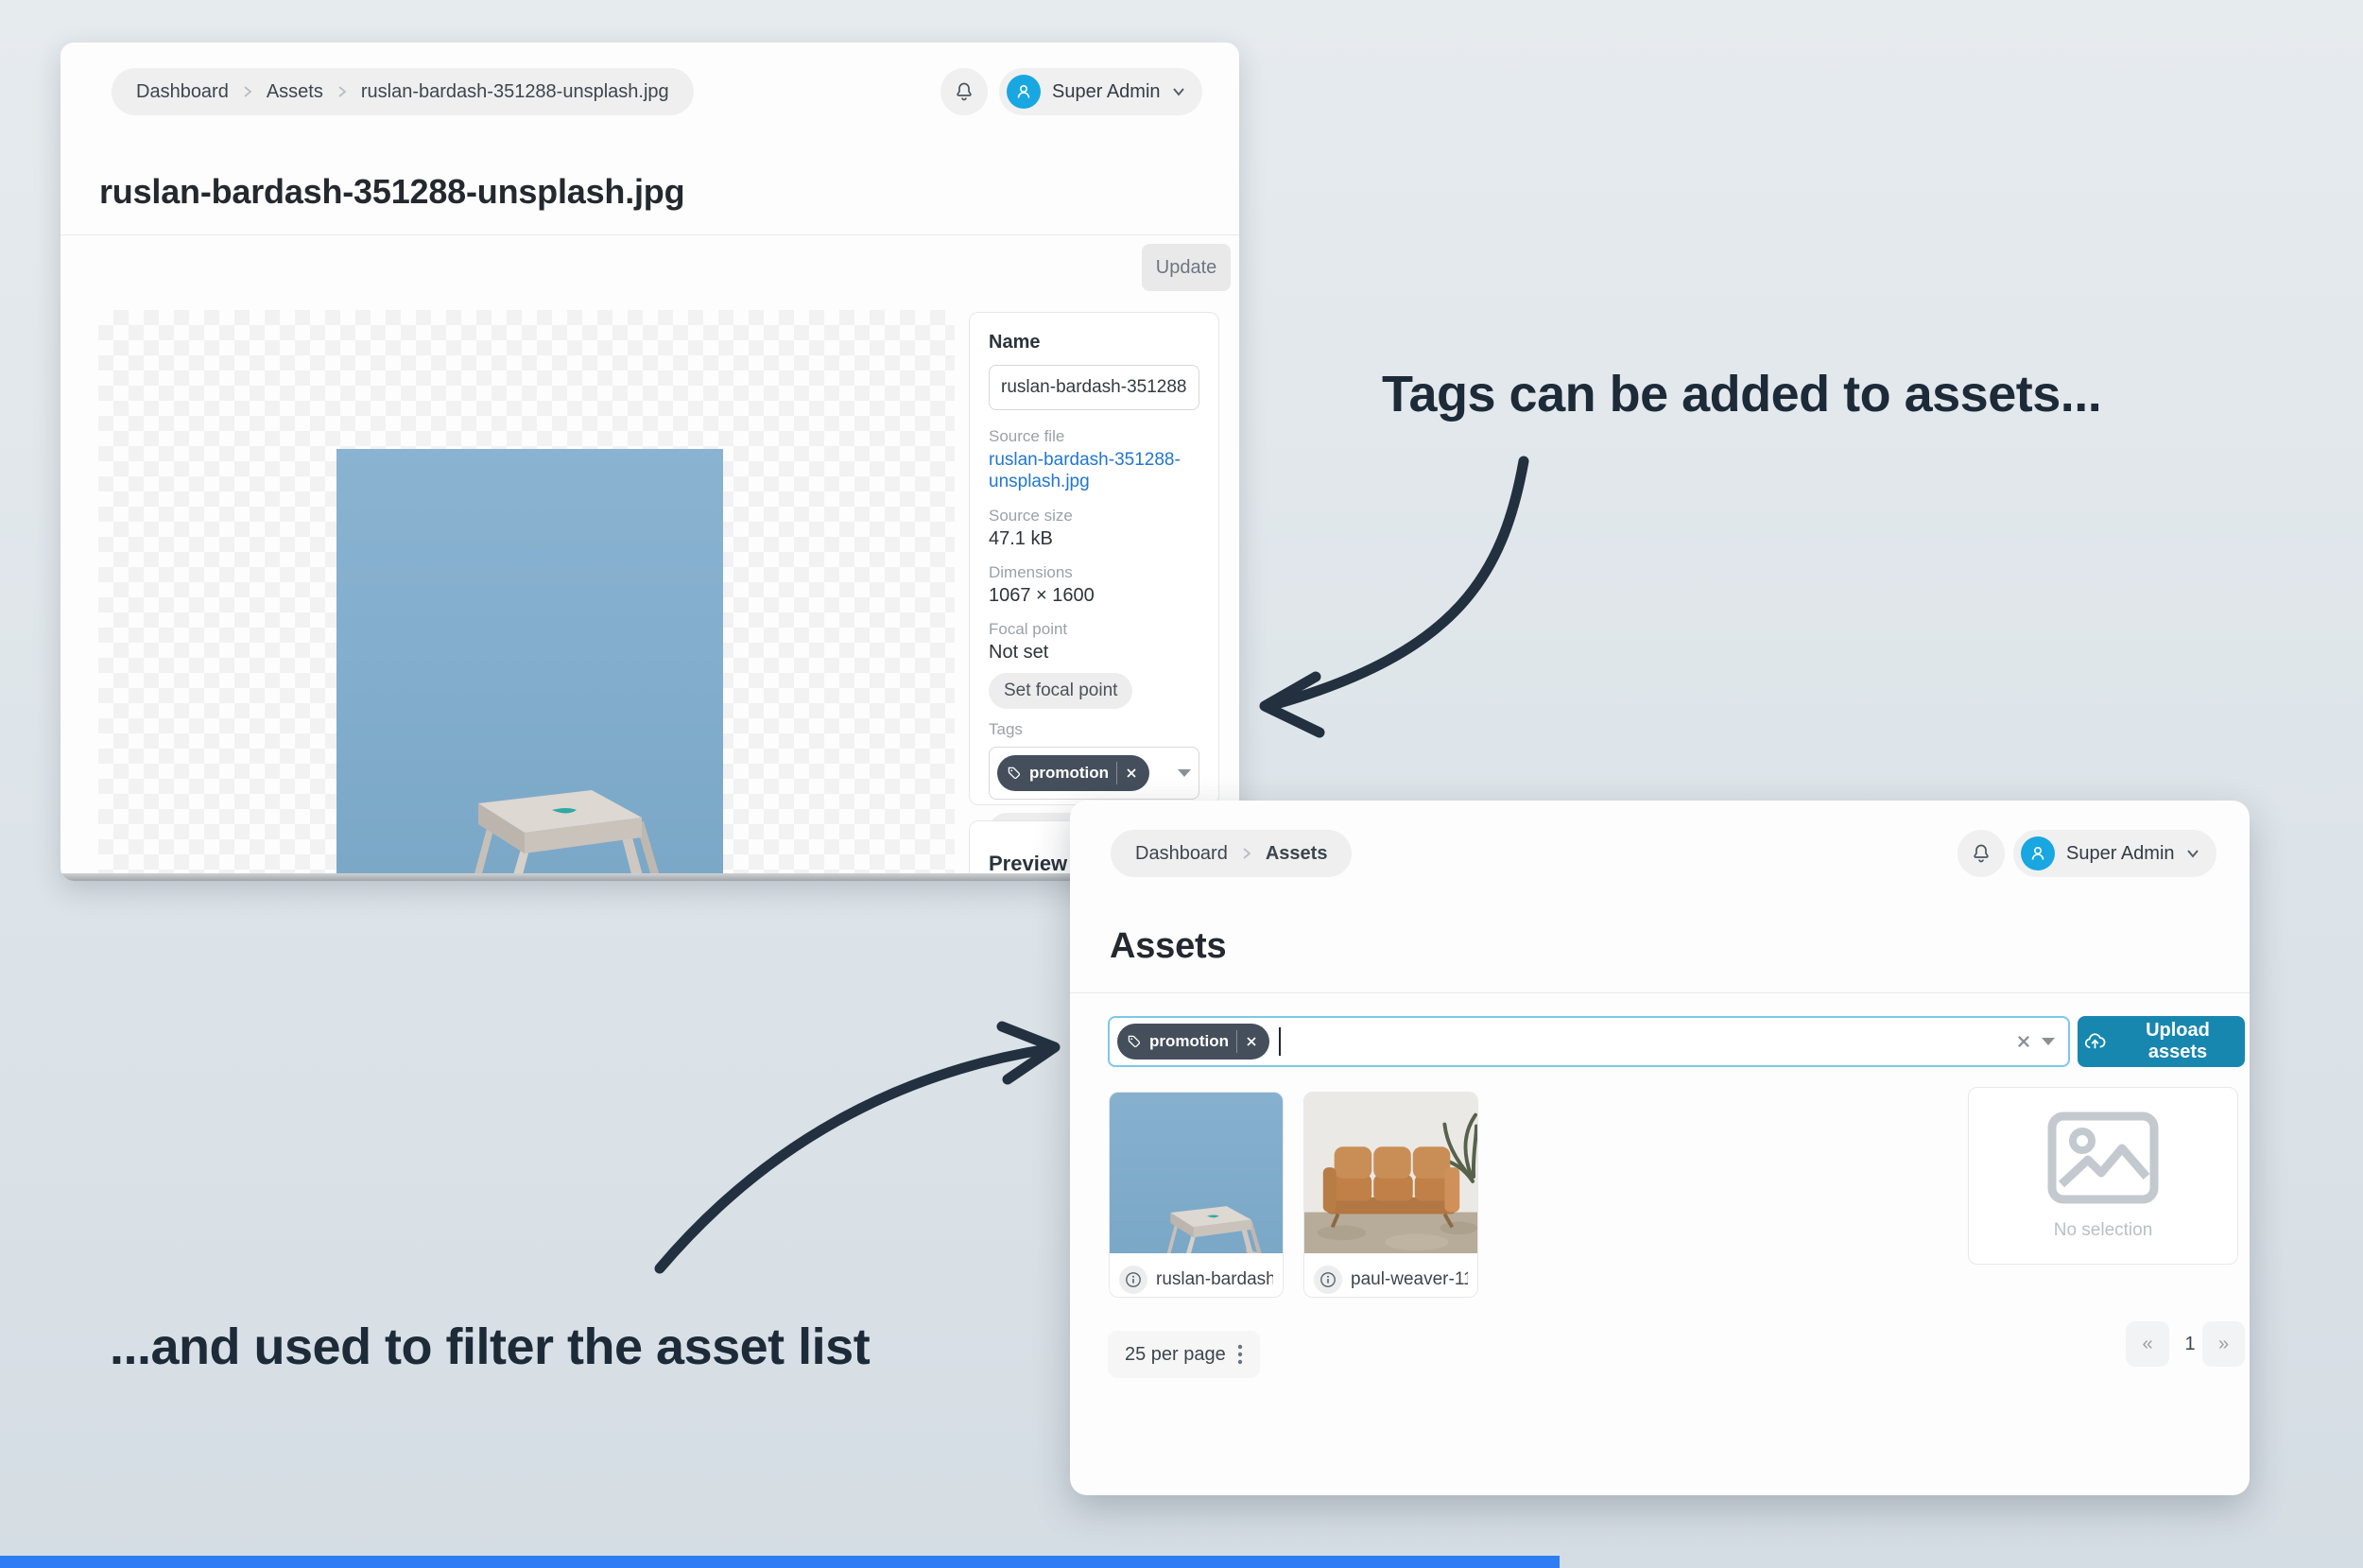 This screenshot has width=2363, height=1568. What do you see at coordinates (1185, 772) in the screenshot?
I see `tags-dropdown-caret` at bounding box center [1185, 772].